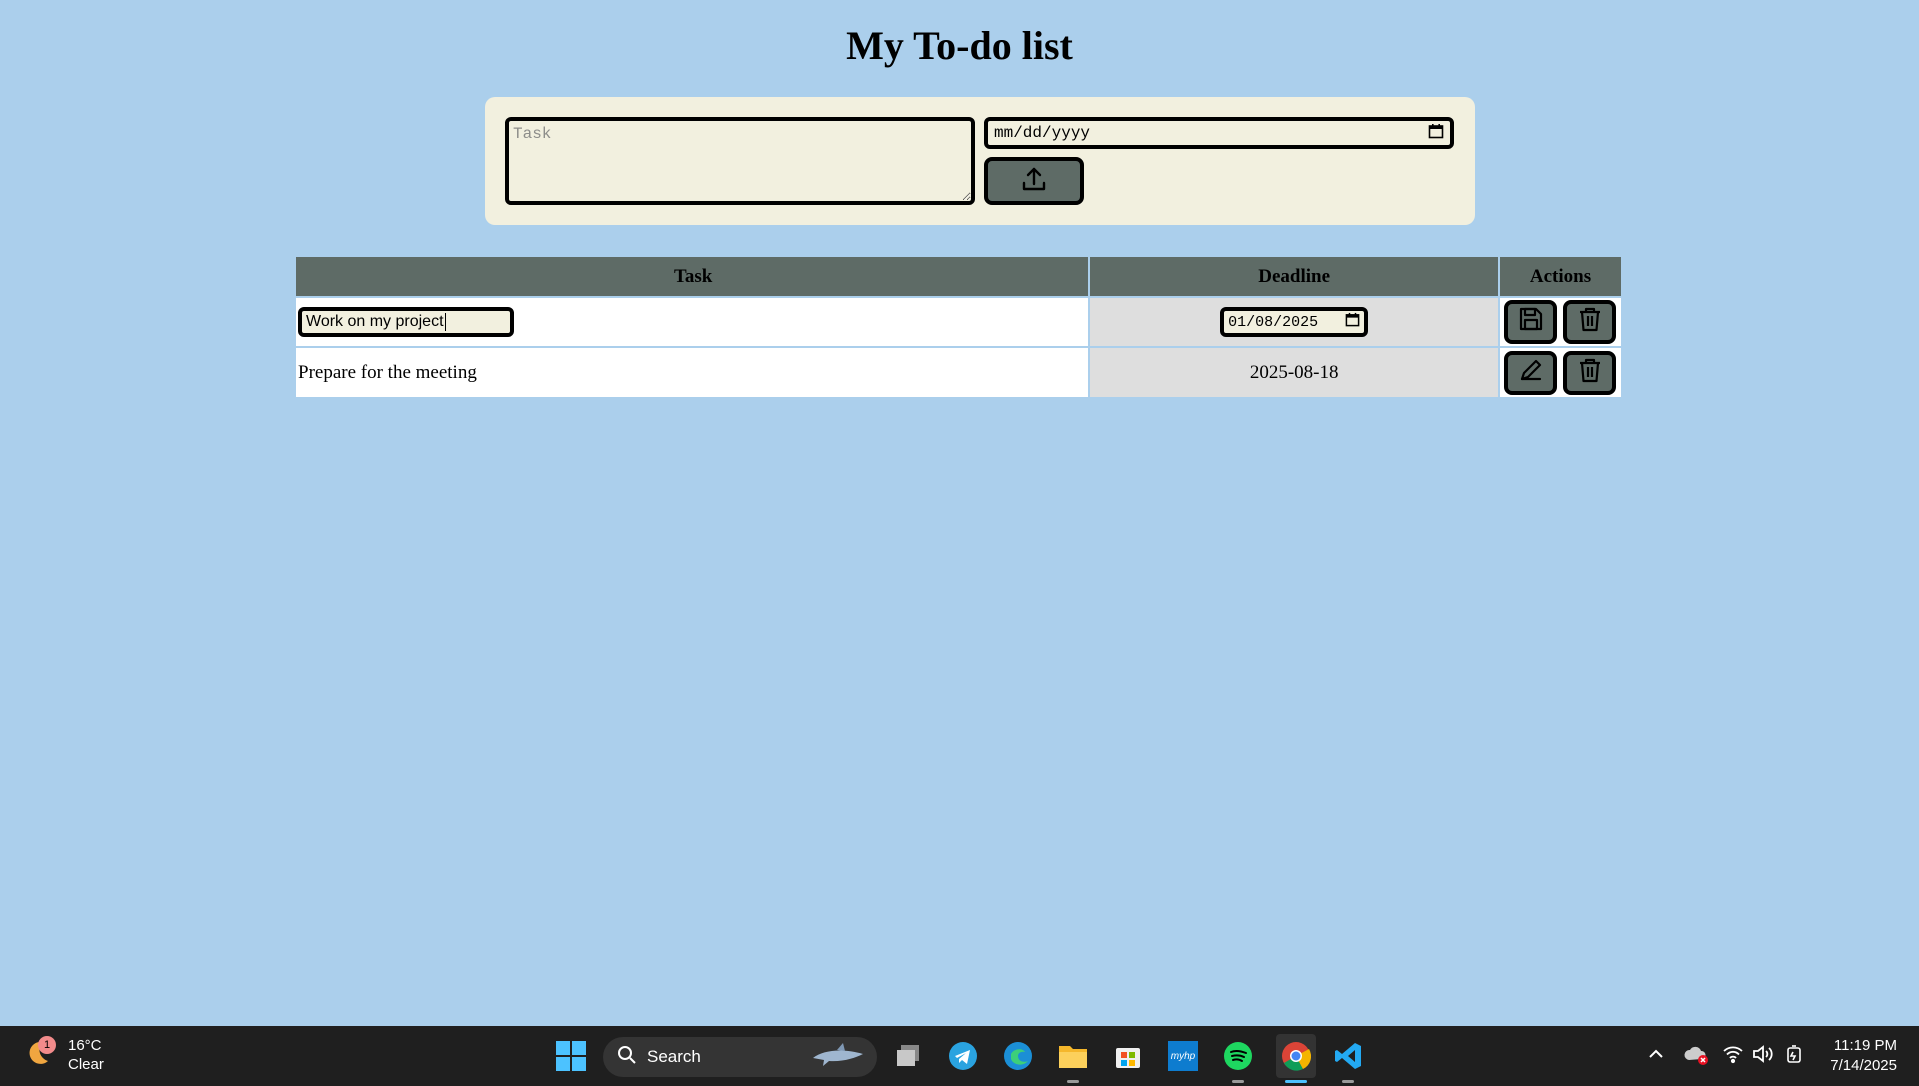  I want to click on search-icon, so click(627, 1057).